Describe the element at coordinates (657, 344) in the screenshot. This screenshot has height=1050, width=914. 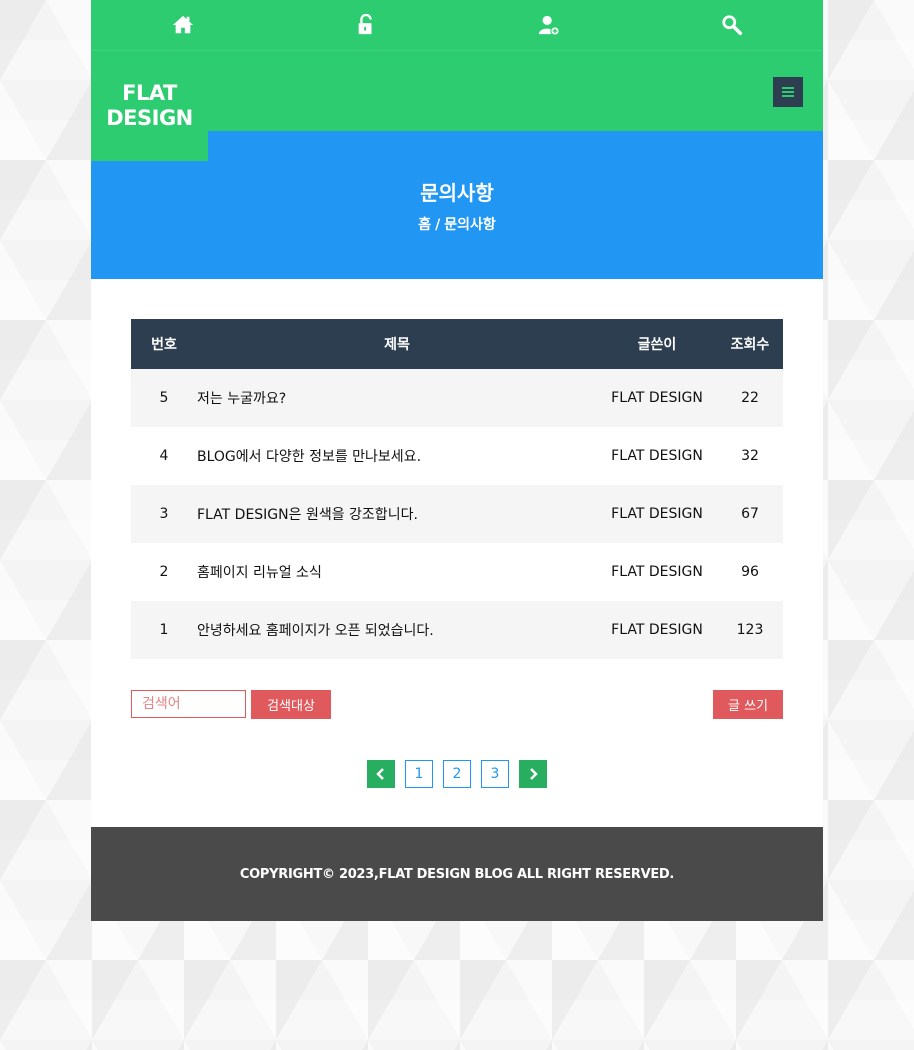
I see `header-writer: 글쓴이` at that location.